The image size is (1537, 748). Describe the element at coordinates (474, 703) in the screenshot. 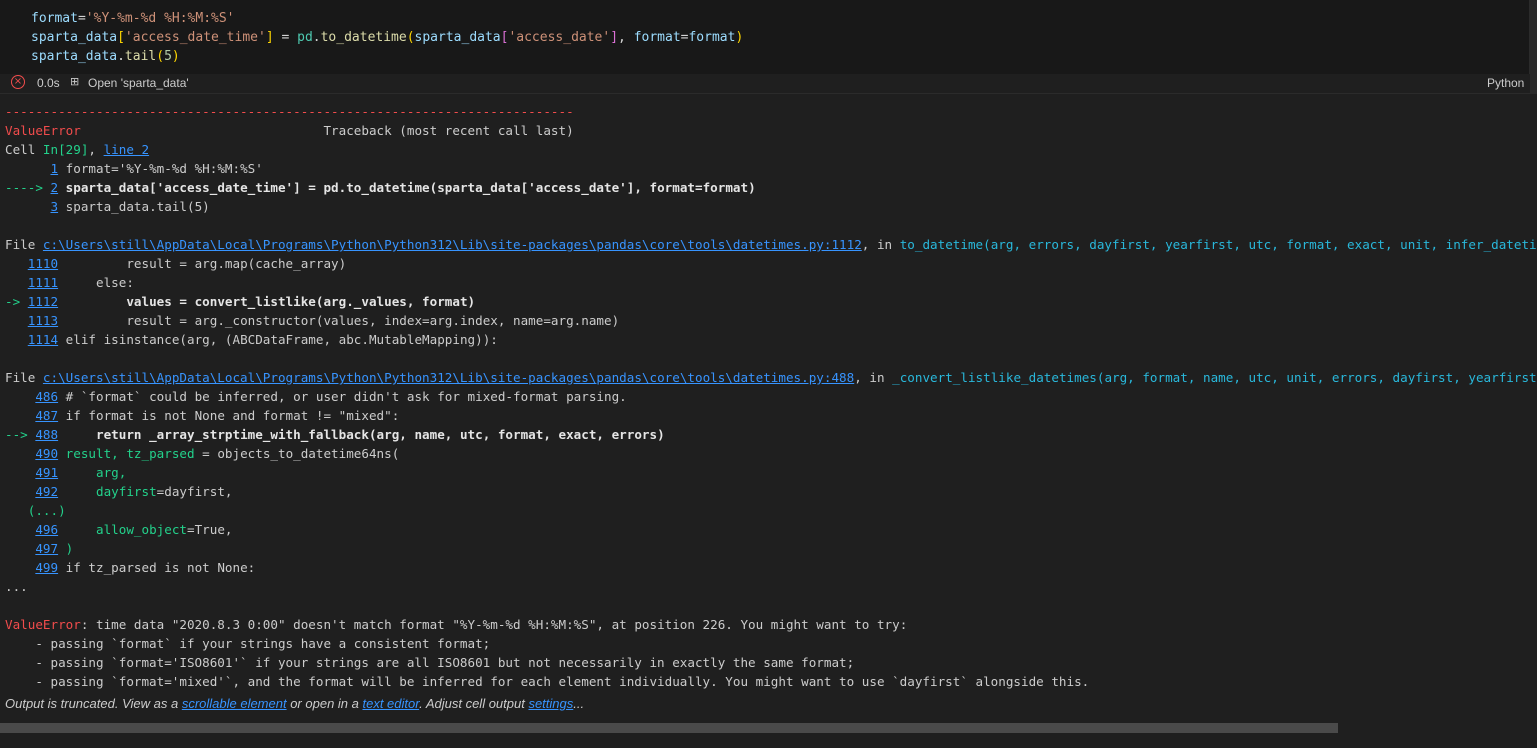

I see `footer-text: . Adjust cell output` at that location.